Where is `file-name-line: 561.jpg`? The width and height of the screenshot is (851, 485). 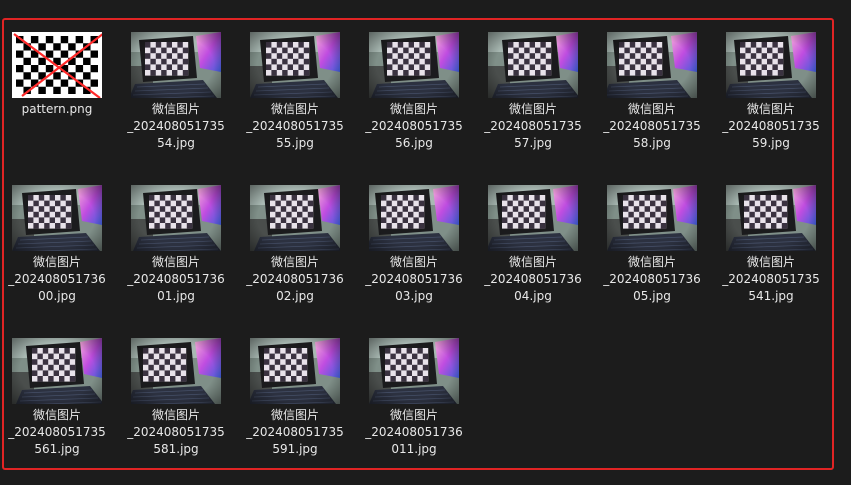 file-name-line: 561.jpg is located at coordinates (57, 449).